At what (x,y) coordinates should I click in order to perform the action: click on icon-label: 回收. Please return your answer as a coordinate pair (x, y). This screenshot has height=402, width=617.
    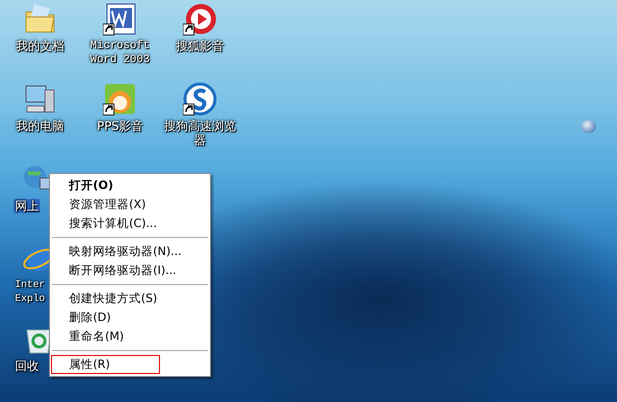
    Looking at the image, I should click on (27, 366).